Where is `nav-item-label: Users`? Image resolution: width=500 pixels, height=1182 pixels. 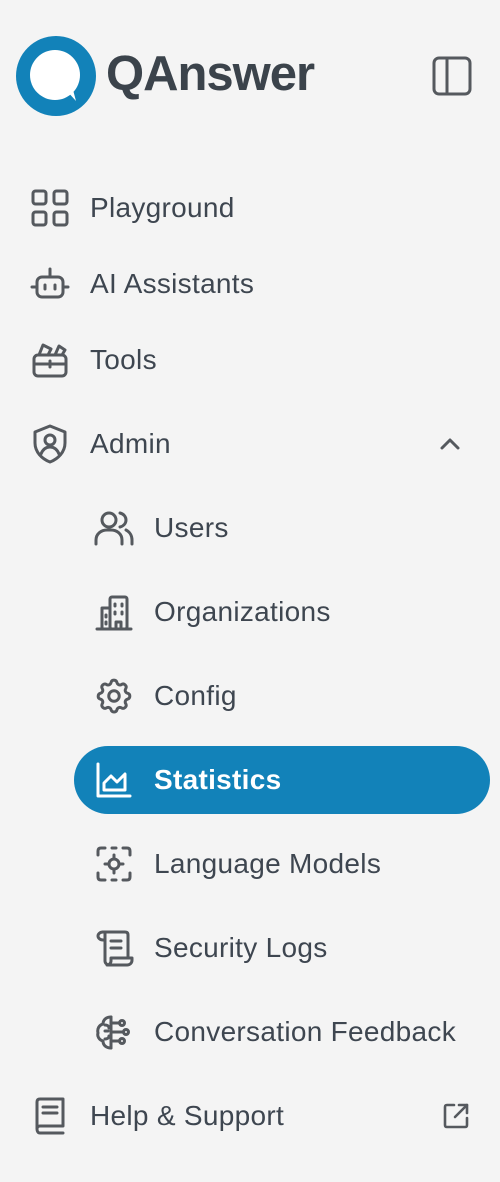
nav-item-label: Users is located at coordinates (191, 527).